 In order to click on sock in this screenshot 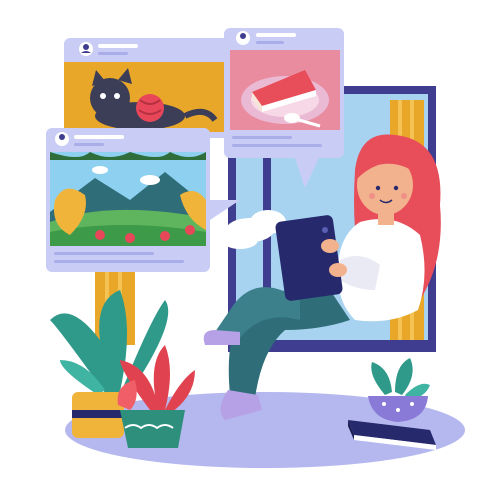, I will do `click(221, 337)`.